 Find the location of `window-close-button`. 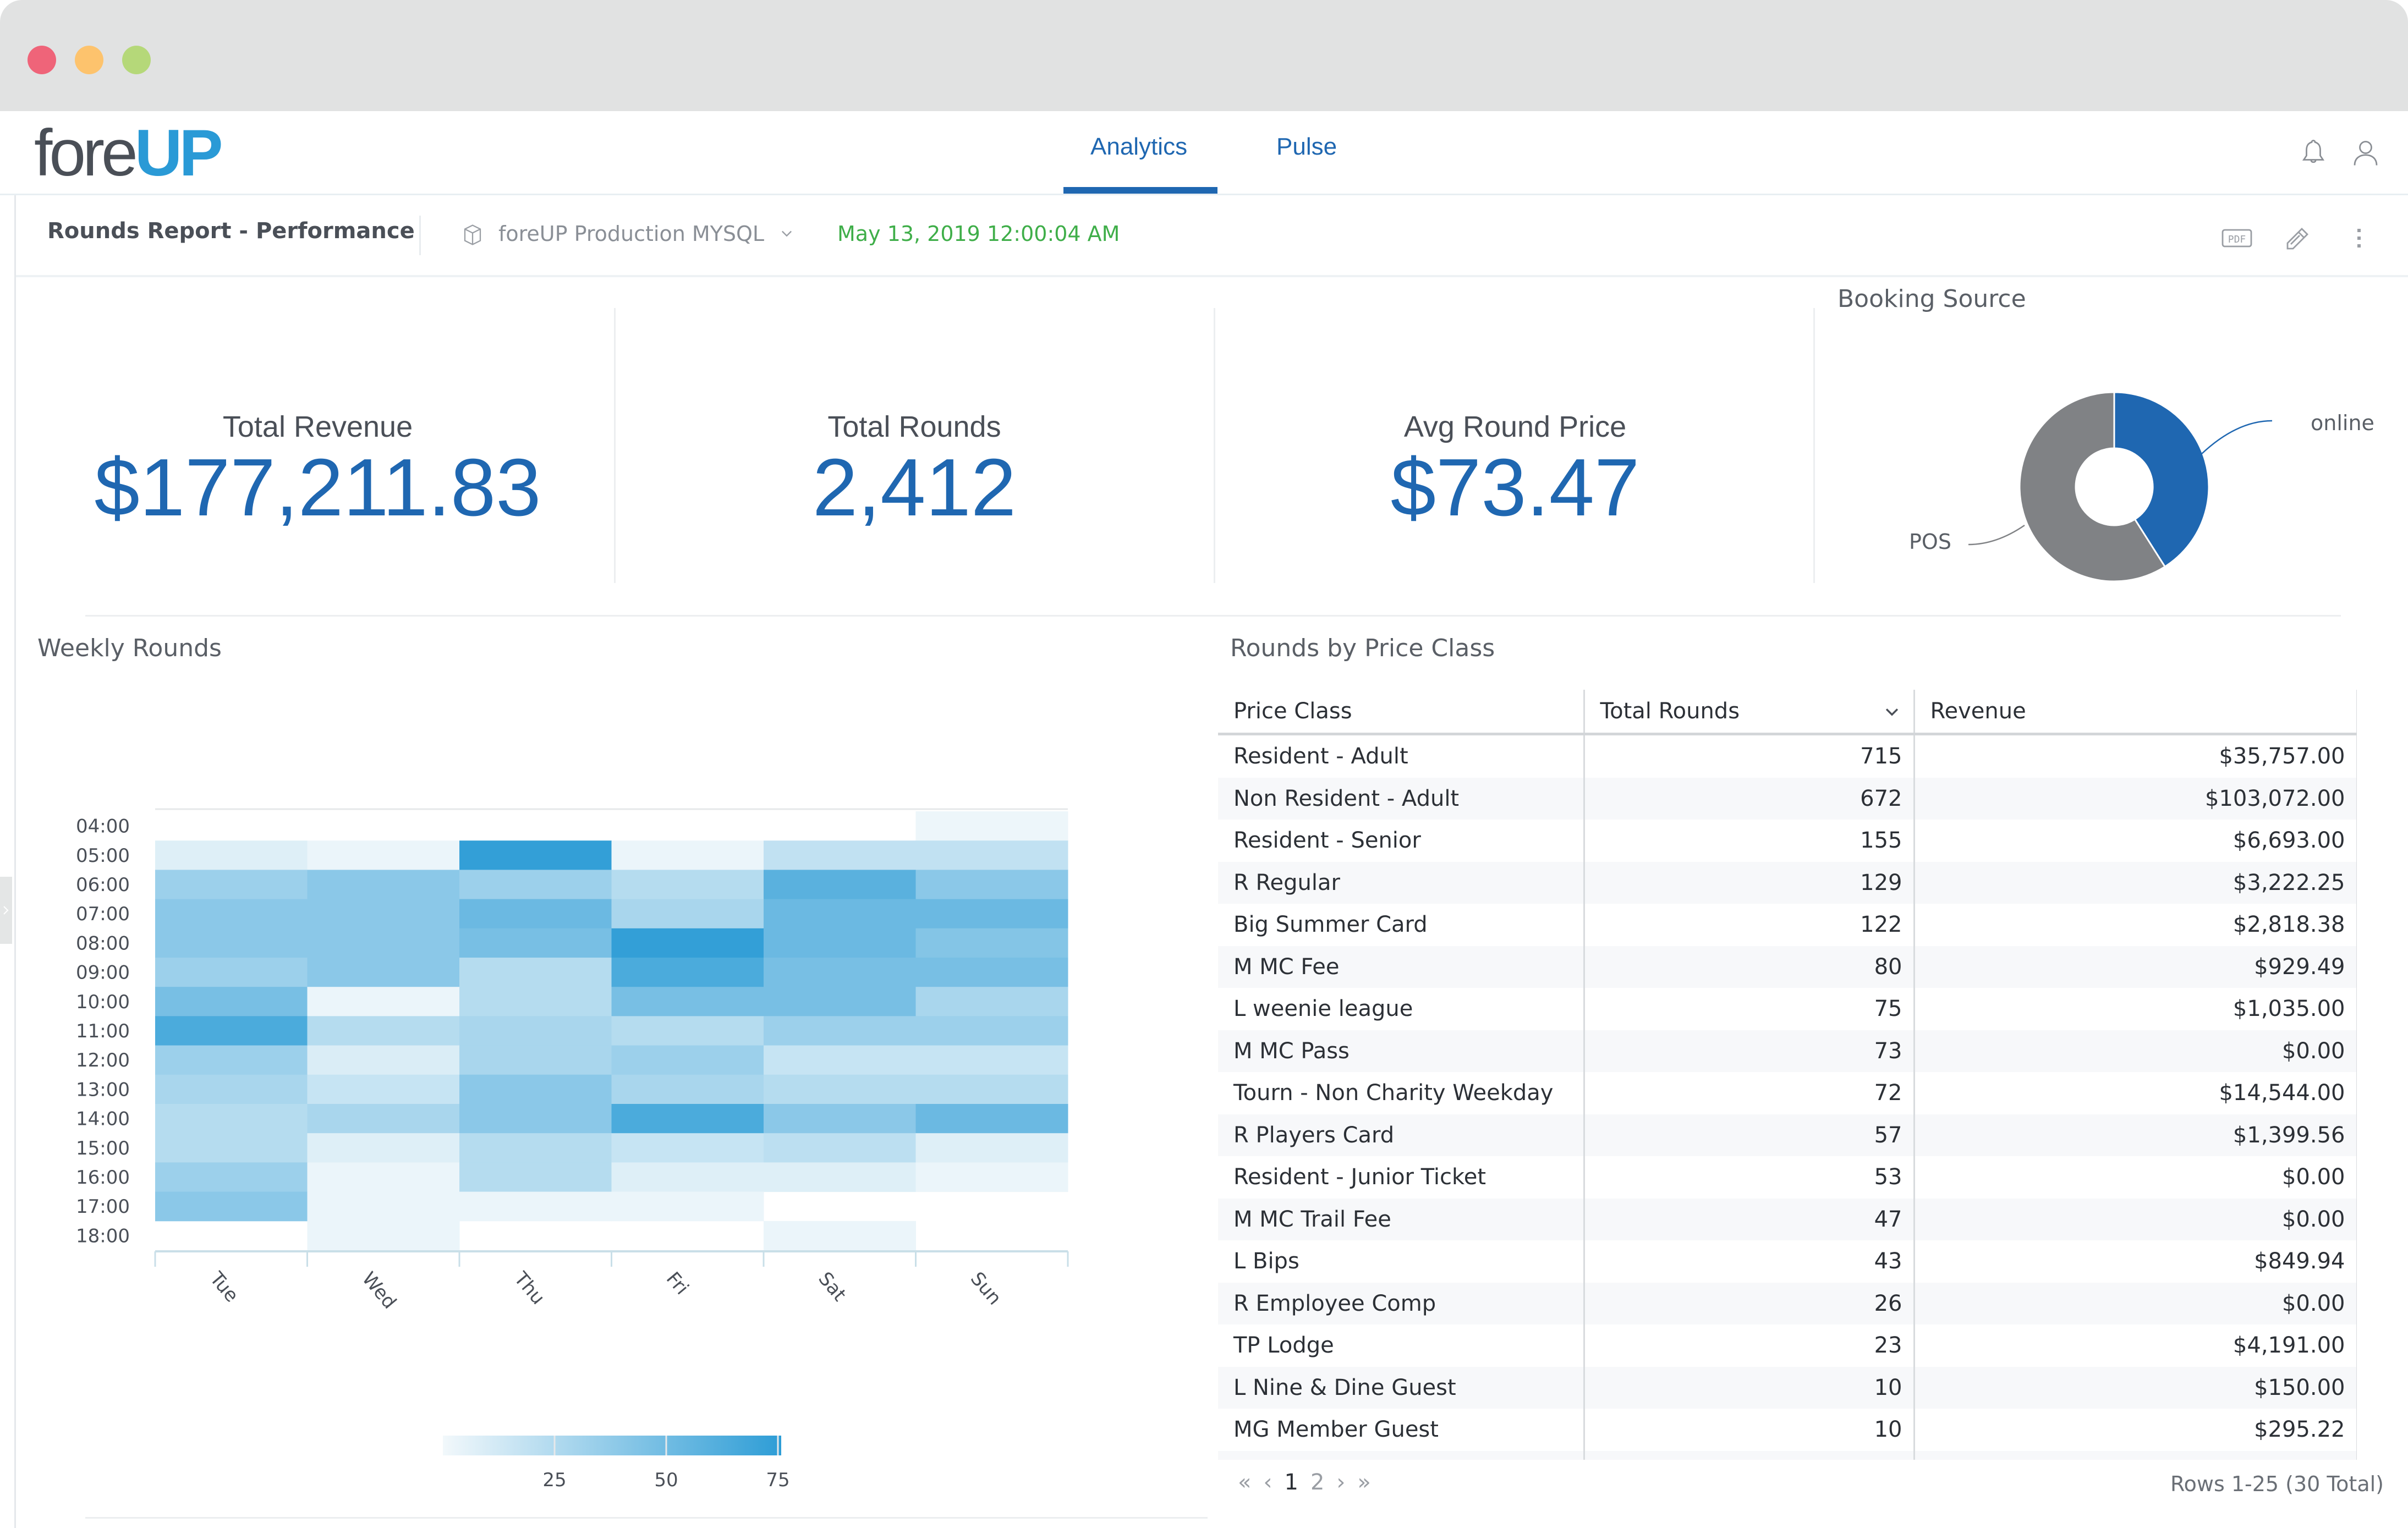

window-close-button is located at coordinates (42, 60).